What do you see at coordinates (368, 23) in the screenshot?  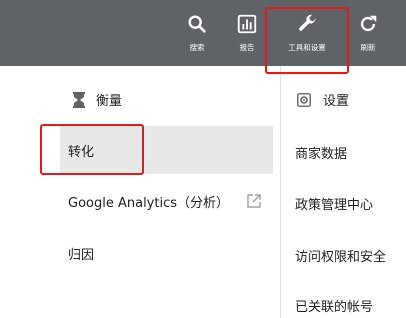 I see `refresh-icon` at bounding box center [368, 23].